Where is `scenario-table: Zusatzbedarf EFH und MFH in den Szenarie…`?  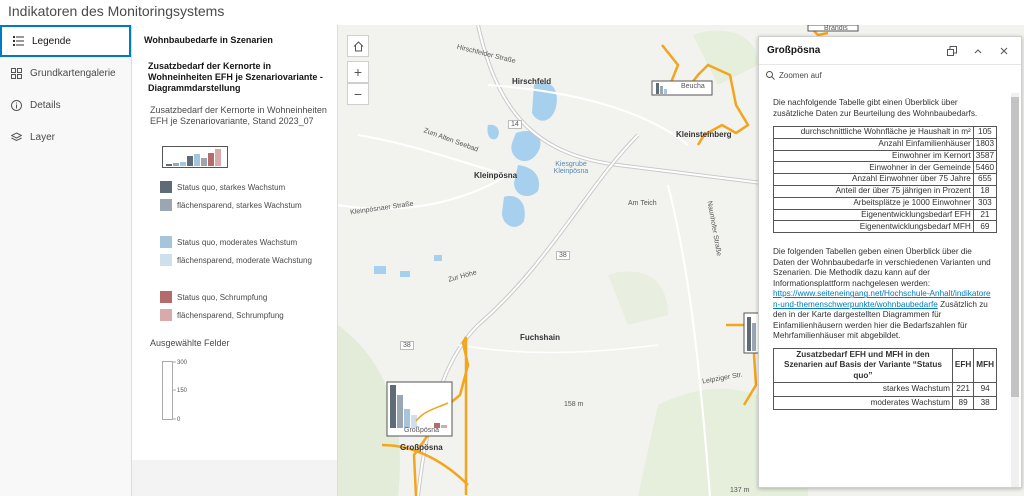
scenario-table: Zusatzbedarf EFH und MFH in den Szenarie… is located at coordinates (885, 379).